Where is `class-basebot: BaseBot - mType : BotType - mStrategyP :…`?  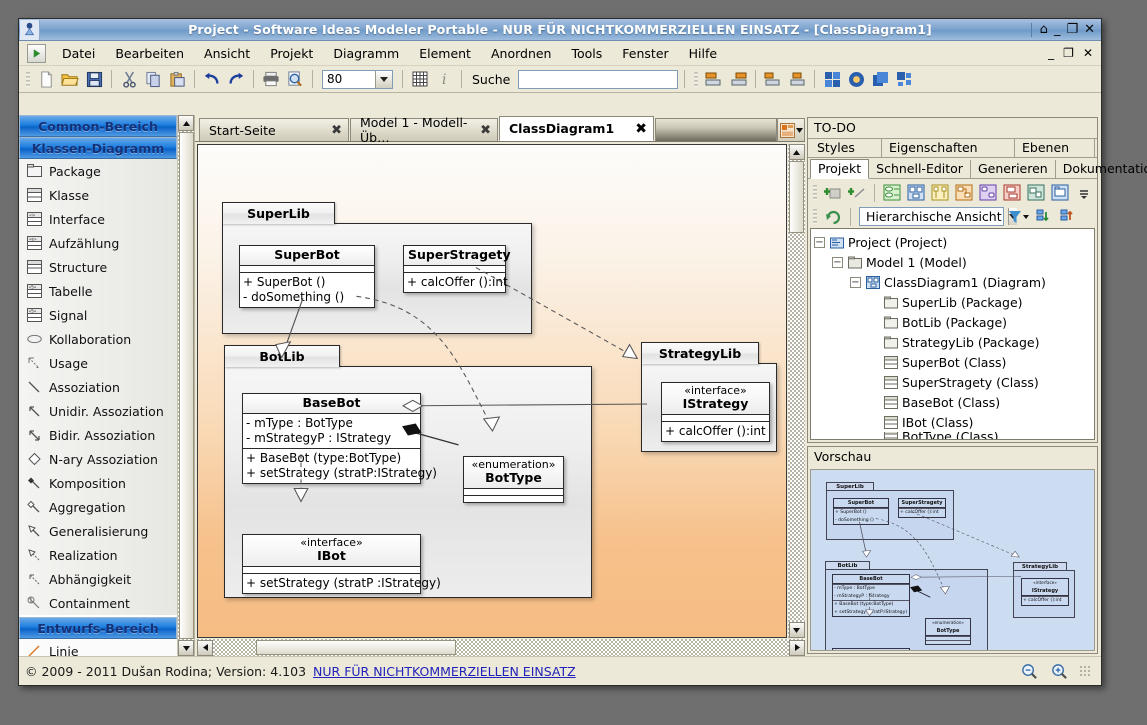
class-basebot: BaseBot - mType : BotType - mStrategyP :… is located at coordinates (339, 438).